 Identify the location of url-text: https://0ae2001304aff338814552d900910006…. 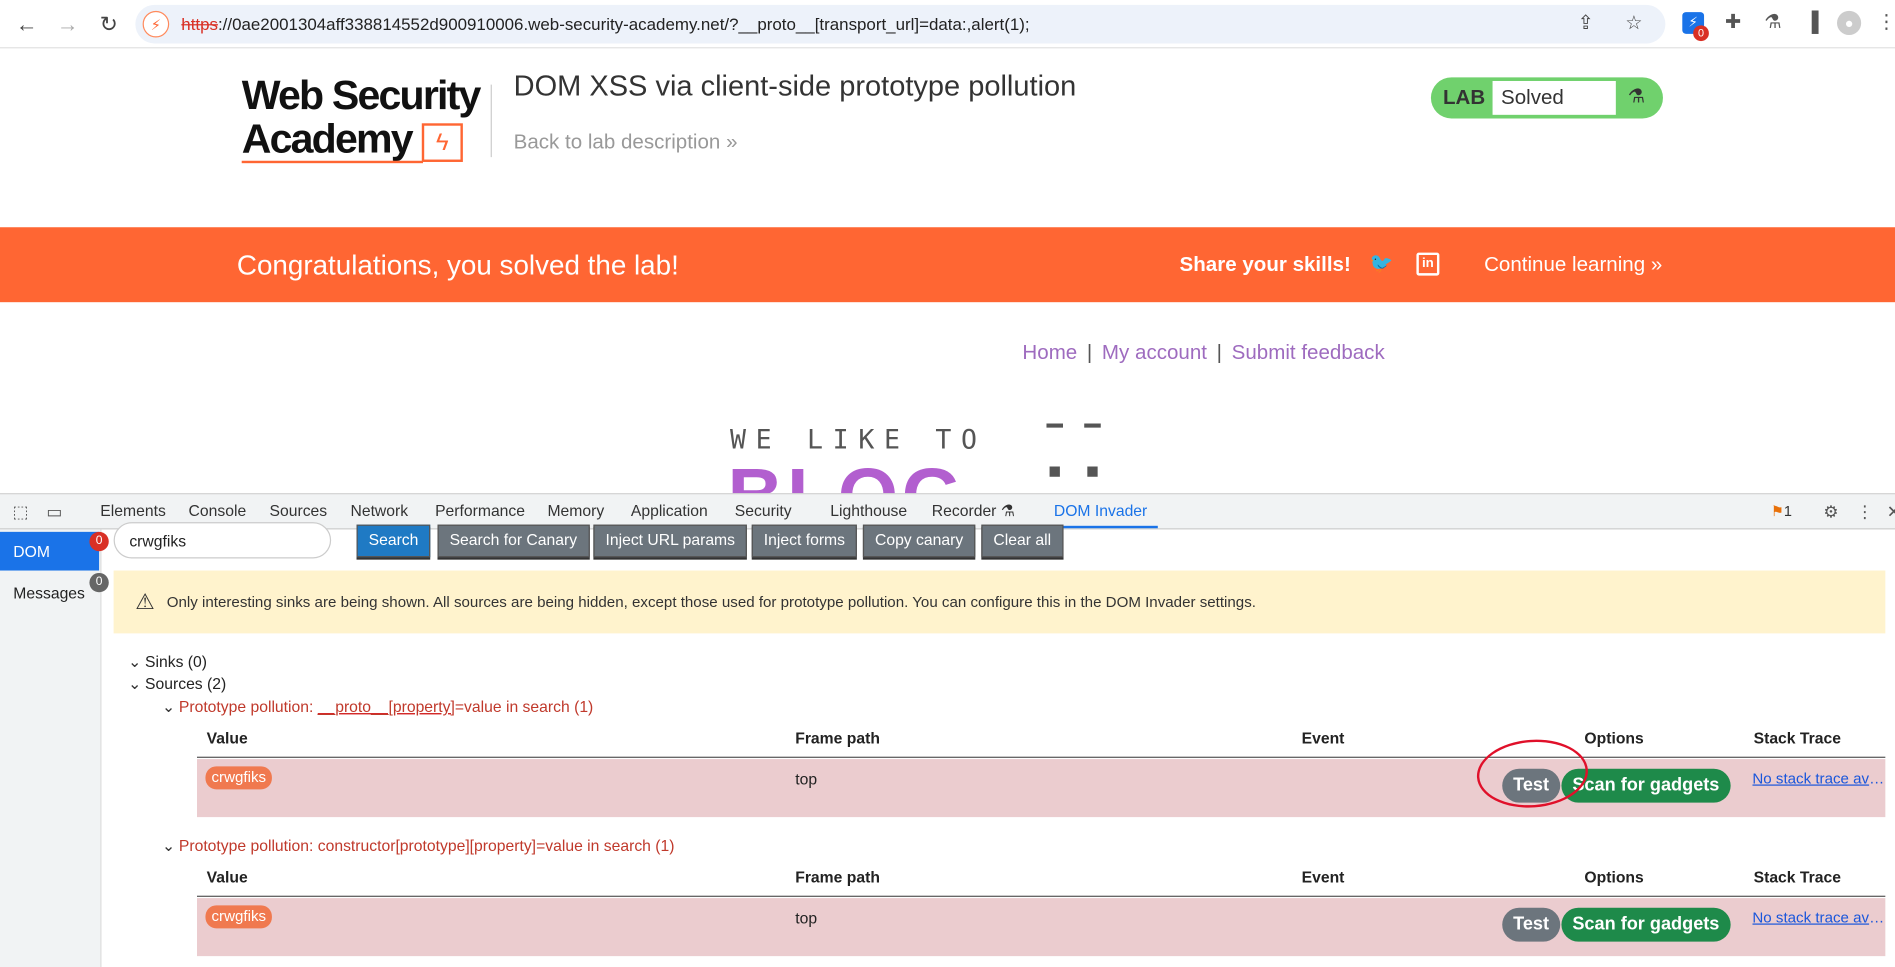
(605, 24).